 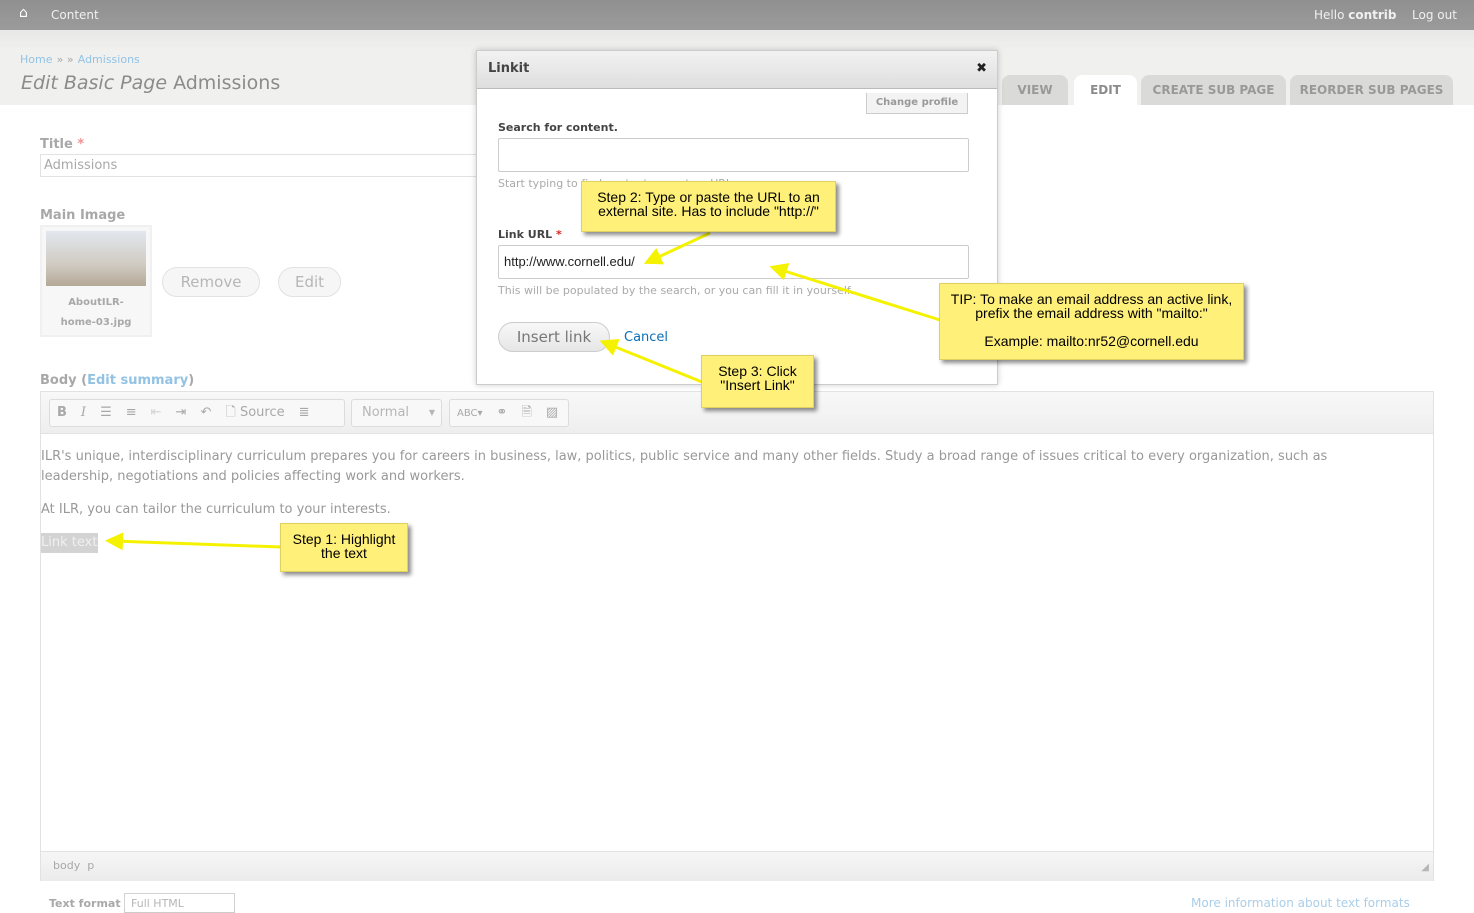 What do you see at coordinates (205, 413) in the screenshot?
I see `undo-icon: ↶` at bounding box center [205, 413].